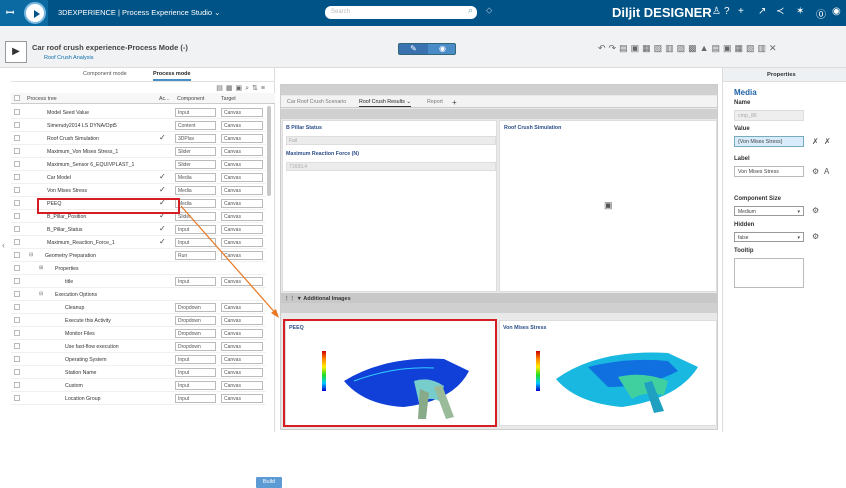 This screenshot has width=846, height=488. Describe the element at coordinates (413, 49) in the screenshot. I see `edit-mode-icon: ✎` at that location.